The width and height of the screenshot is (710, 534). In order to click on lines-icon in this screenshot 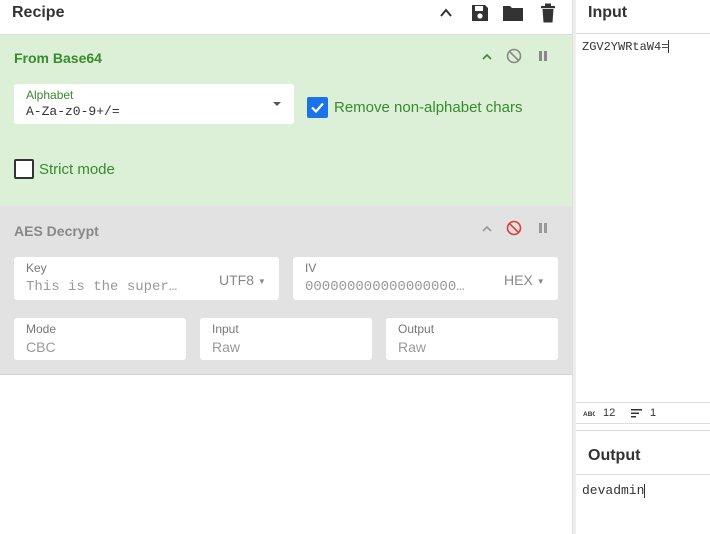, I will do `click(636, 413)`.